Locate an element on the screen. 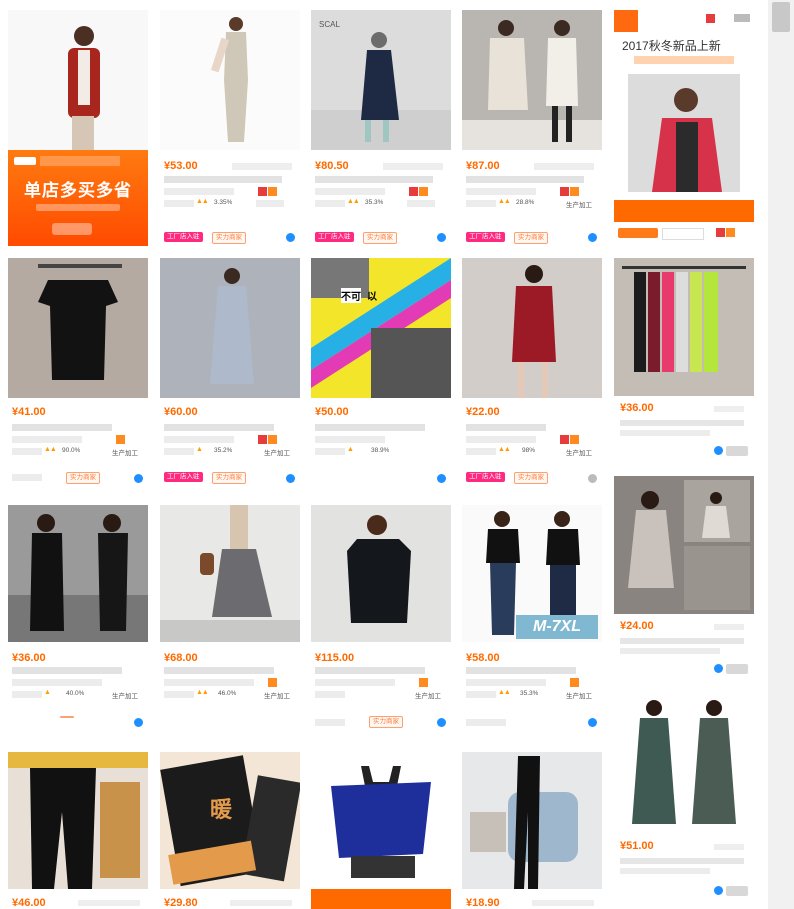 Image resolution: width=794 pixels, height=909 pixels. product-card: ¥18.90 is located at coordinates (532, 830).